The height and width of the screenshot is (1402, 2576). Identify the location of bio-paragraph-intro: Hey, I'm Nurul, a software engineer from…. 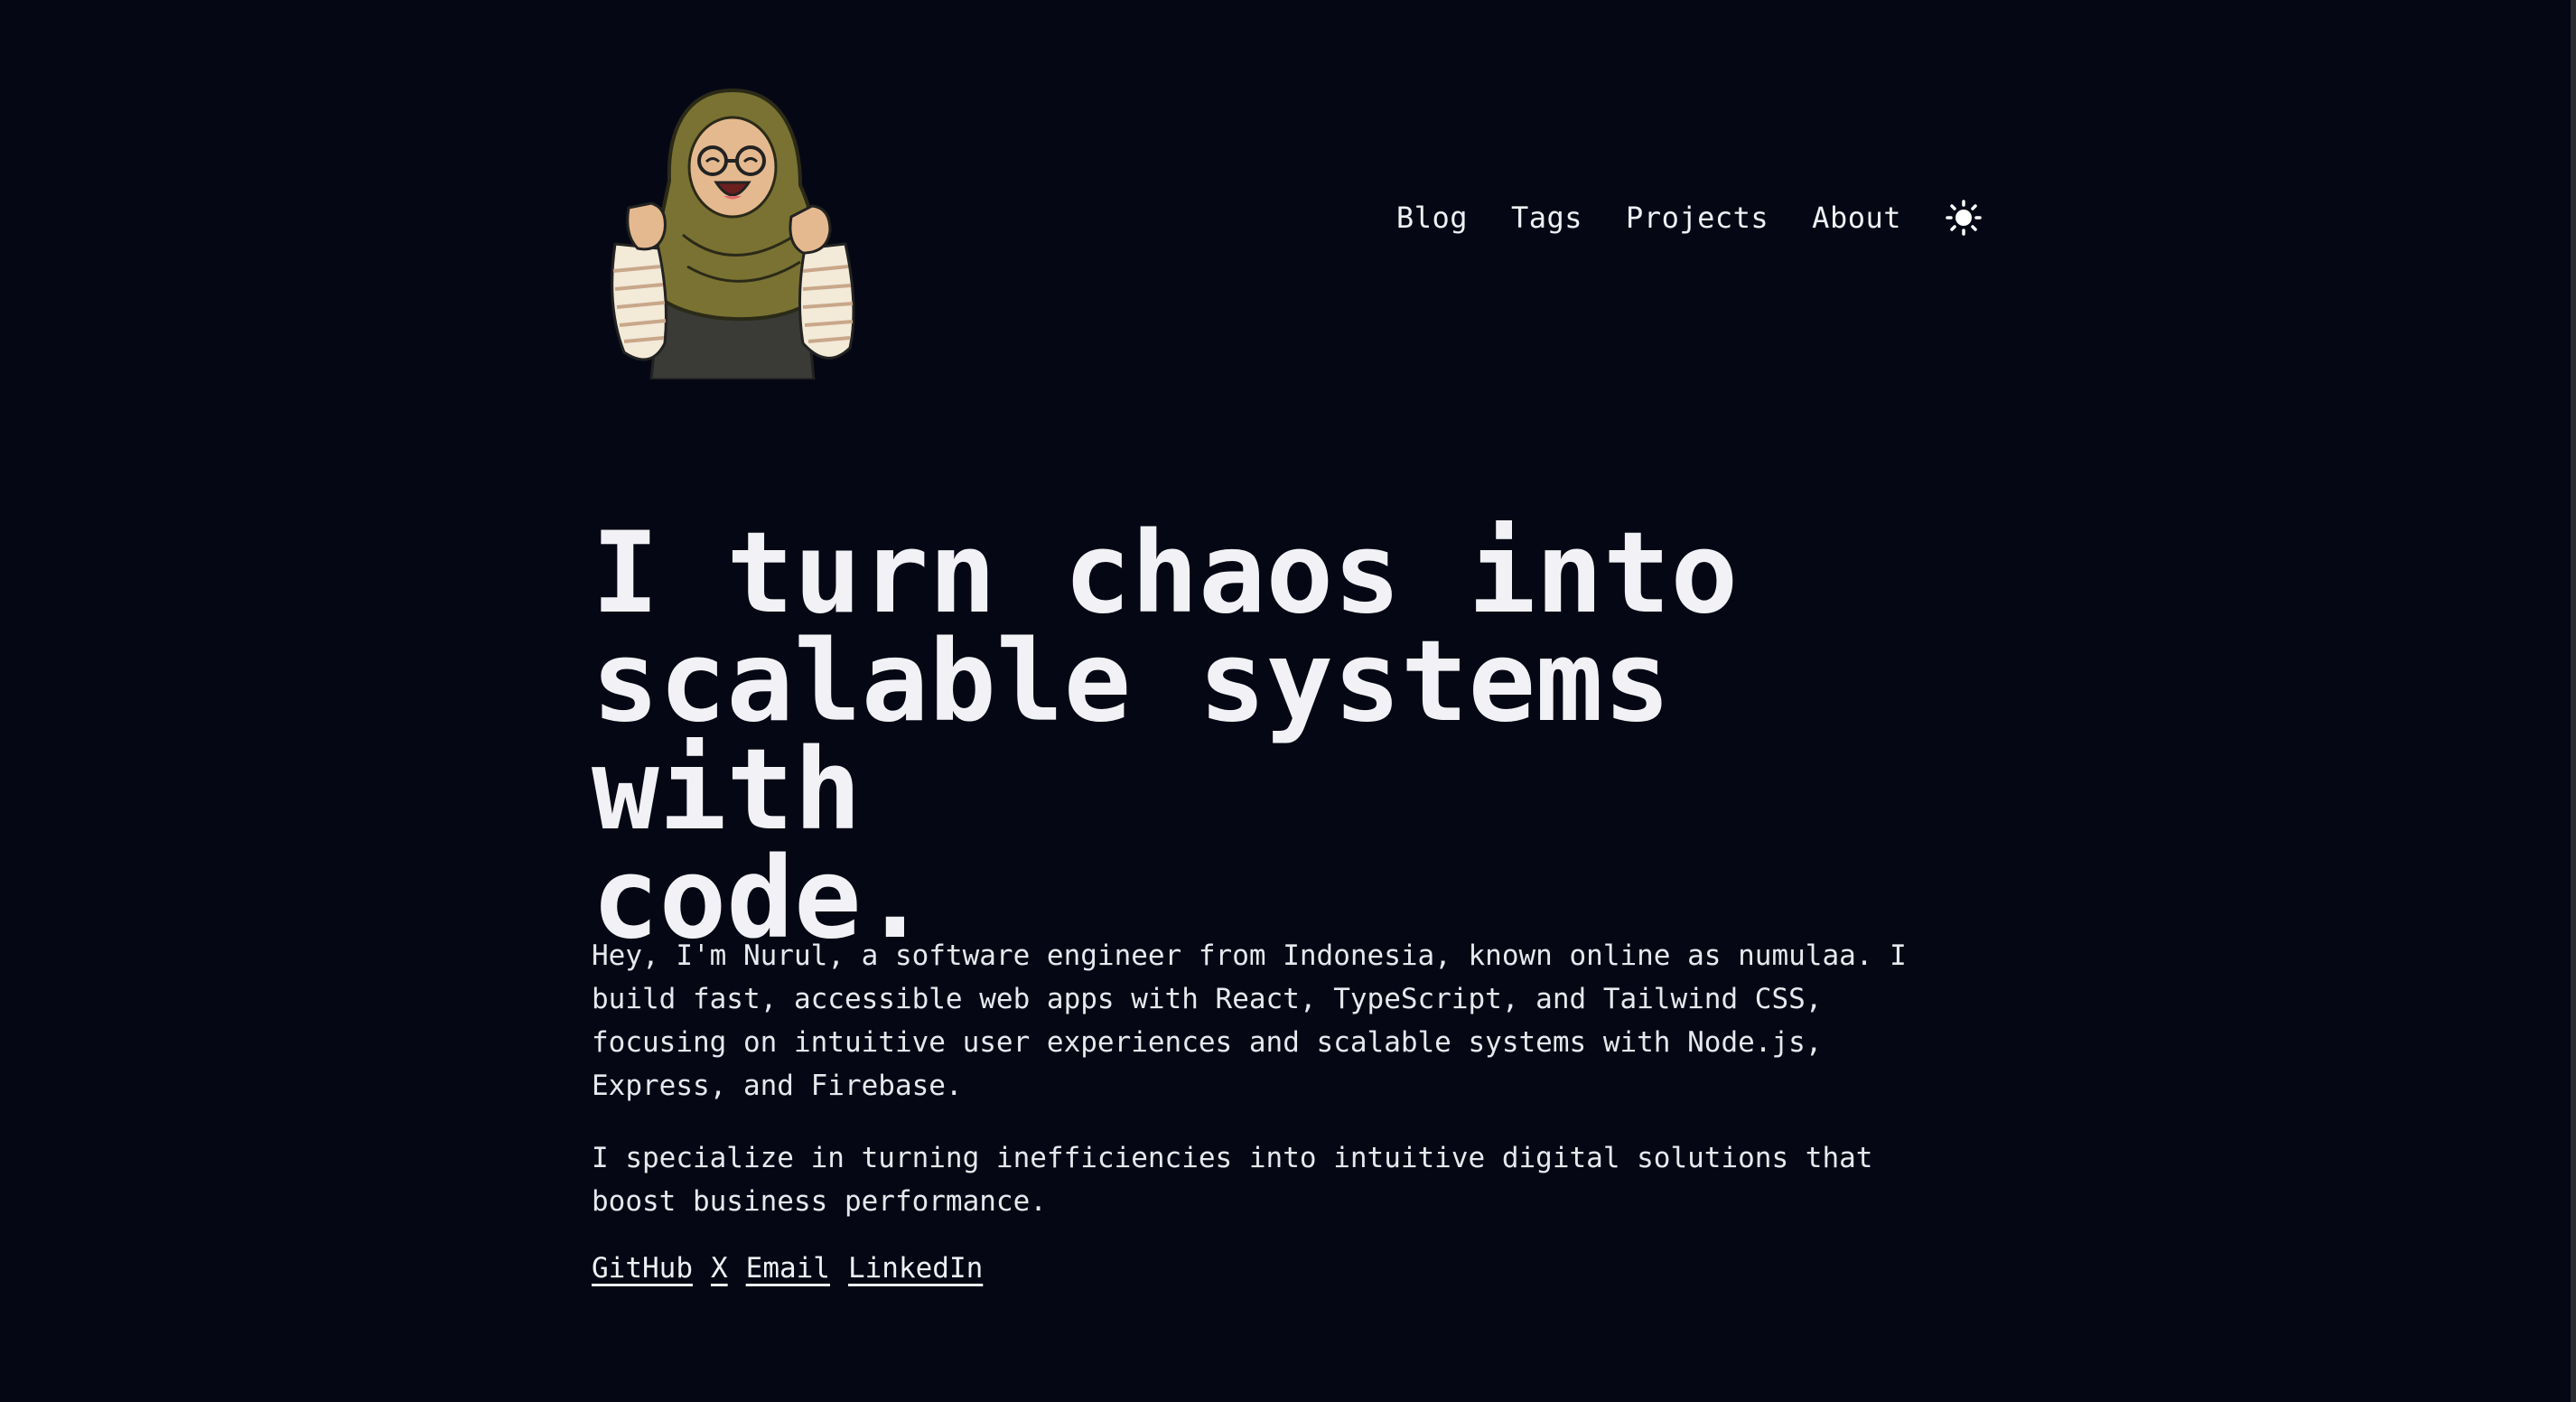
(1278, 1021).